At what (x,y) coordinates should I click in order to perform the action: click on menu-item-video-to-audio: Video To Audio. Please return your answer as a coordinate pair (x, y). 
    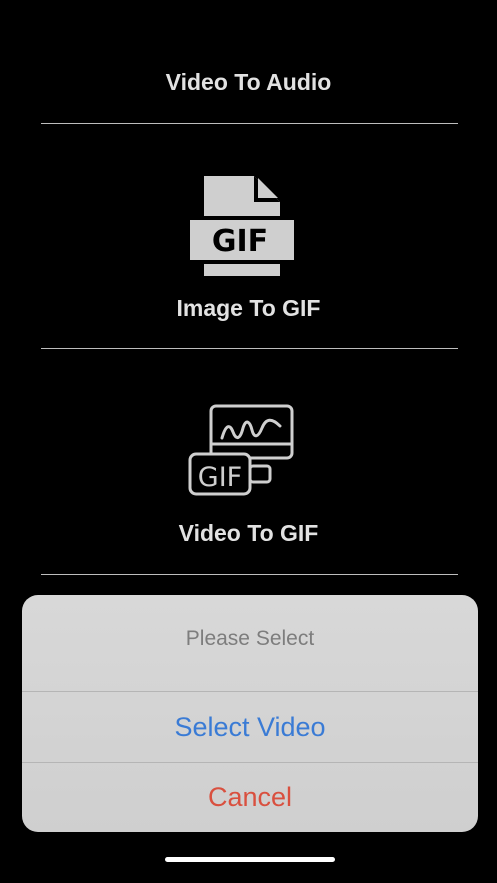
    Looking at the image, I should click on (248, 82).